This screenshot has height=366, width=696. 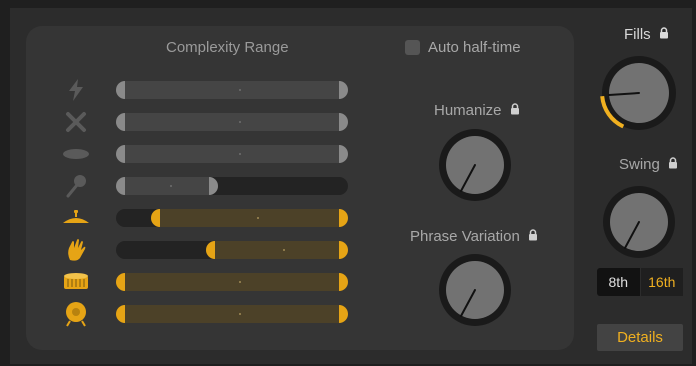 I want to click on fills-knob, so click(x=639, y=93).